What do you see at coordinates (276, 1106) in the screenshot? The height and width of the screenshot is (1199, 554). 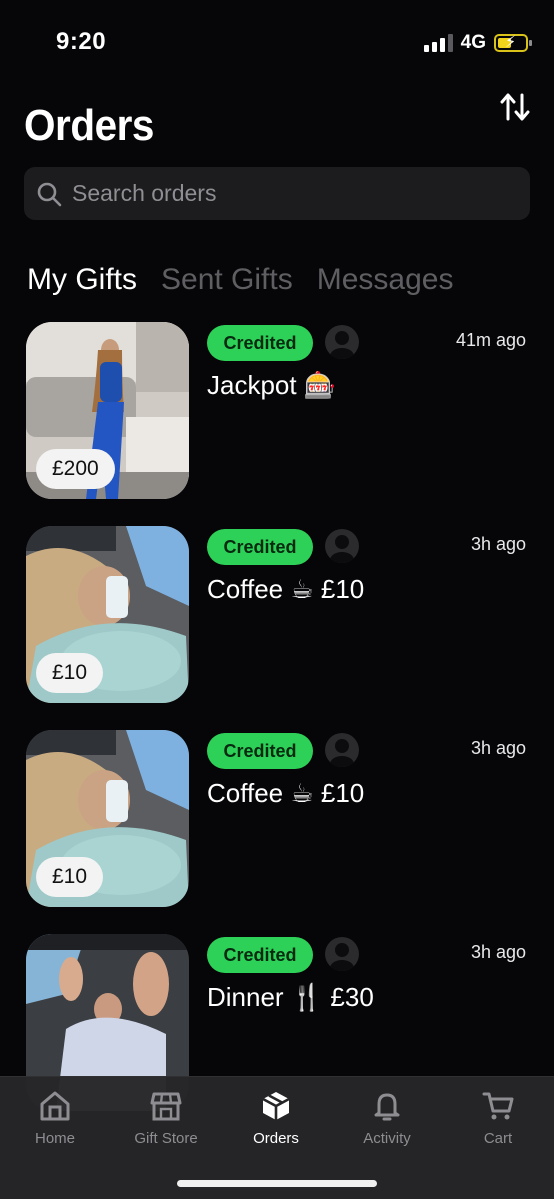 I see `box-icon` at bounding box center [276, 1106].